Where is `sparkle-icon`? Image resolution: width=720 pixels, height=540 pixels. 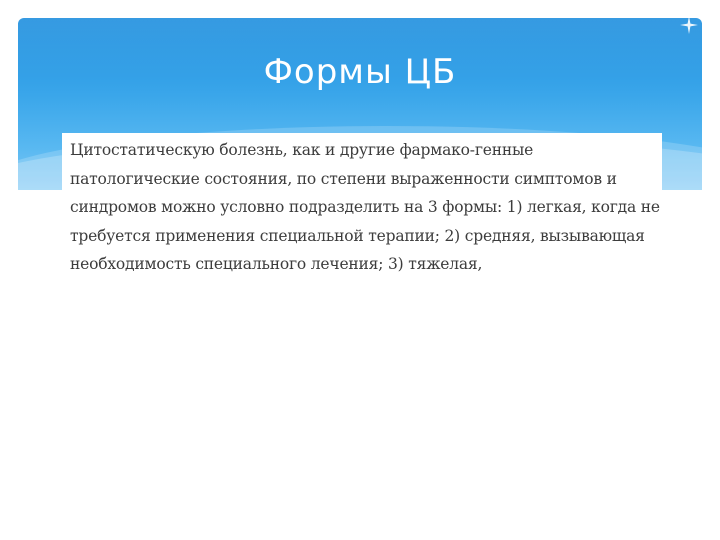
sparkle-icon is located at coordinates (689, 25).